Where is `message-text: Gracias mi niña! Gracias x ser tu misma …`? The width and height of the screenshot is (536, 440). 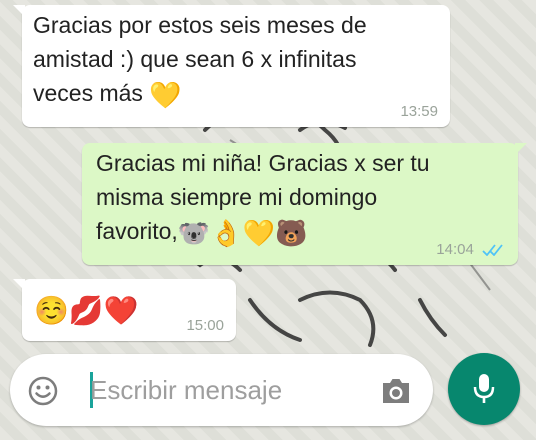
message-text: Gracias mi niña! Gracias x ser tu misma … is located at coordinates (263, 199).